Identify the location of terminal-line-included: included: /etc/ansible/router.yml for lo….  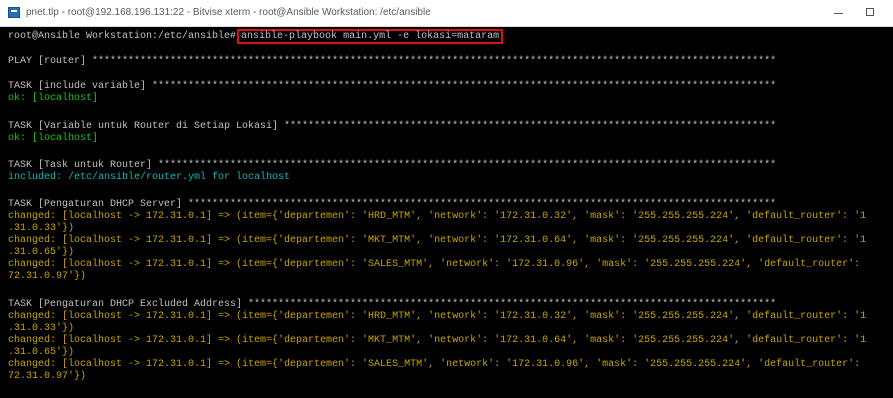
(149, 177).